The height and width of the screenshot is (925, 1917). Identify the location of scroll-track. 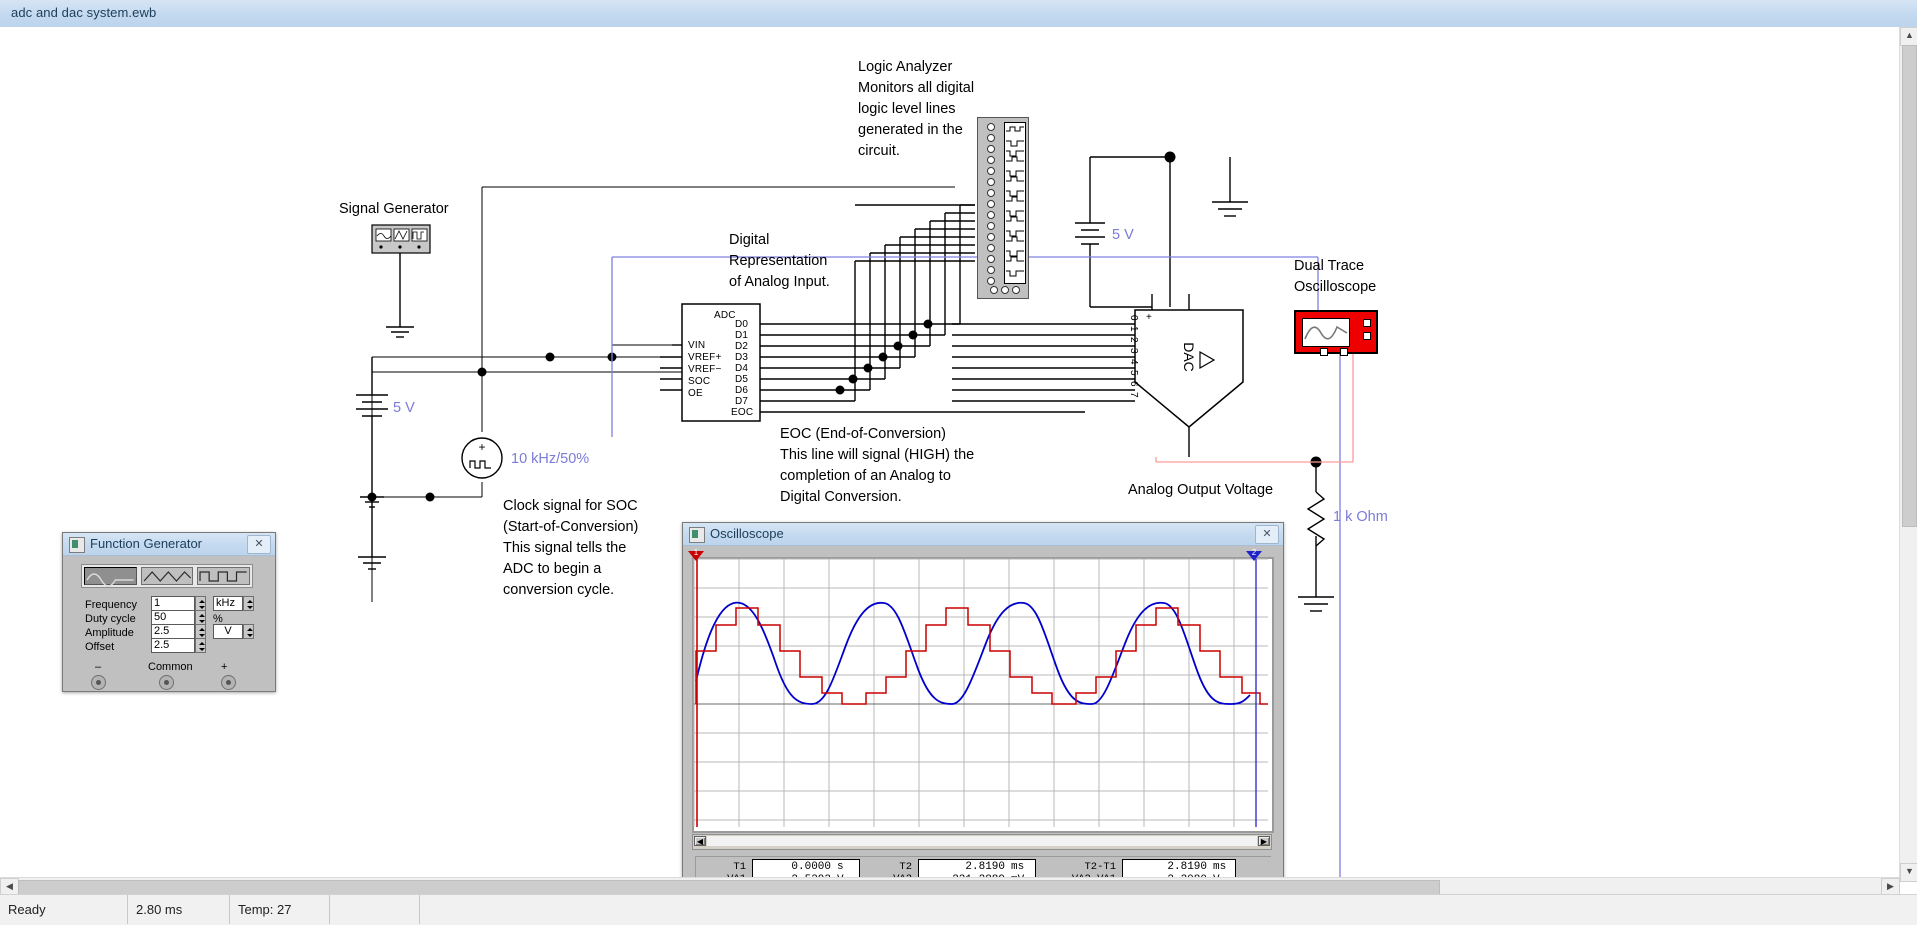
(982, 841).